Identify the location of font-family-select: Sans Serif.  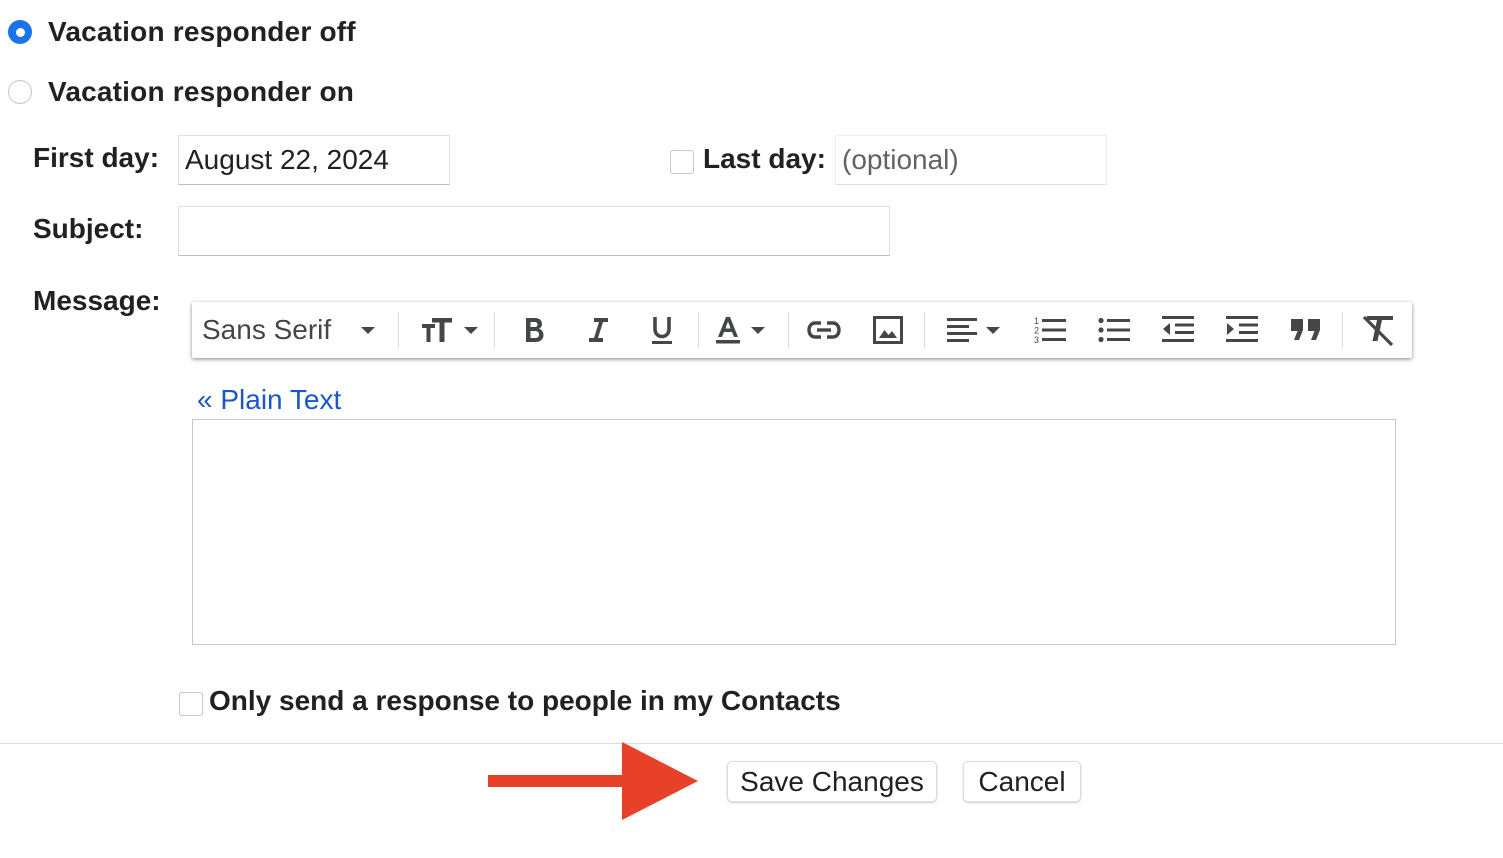
(295, 330).